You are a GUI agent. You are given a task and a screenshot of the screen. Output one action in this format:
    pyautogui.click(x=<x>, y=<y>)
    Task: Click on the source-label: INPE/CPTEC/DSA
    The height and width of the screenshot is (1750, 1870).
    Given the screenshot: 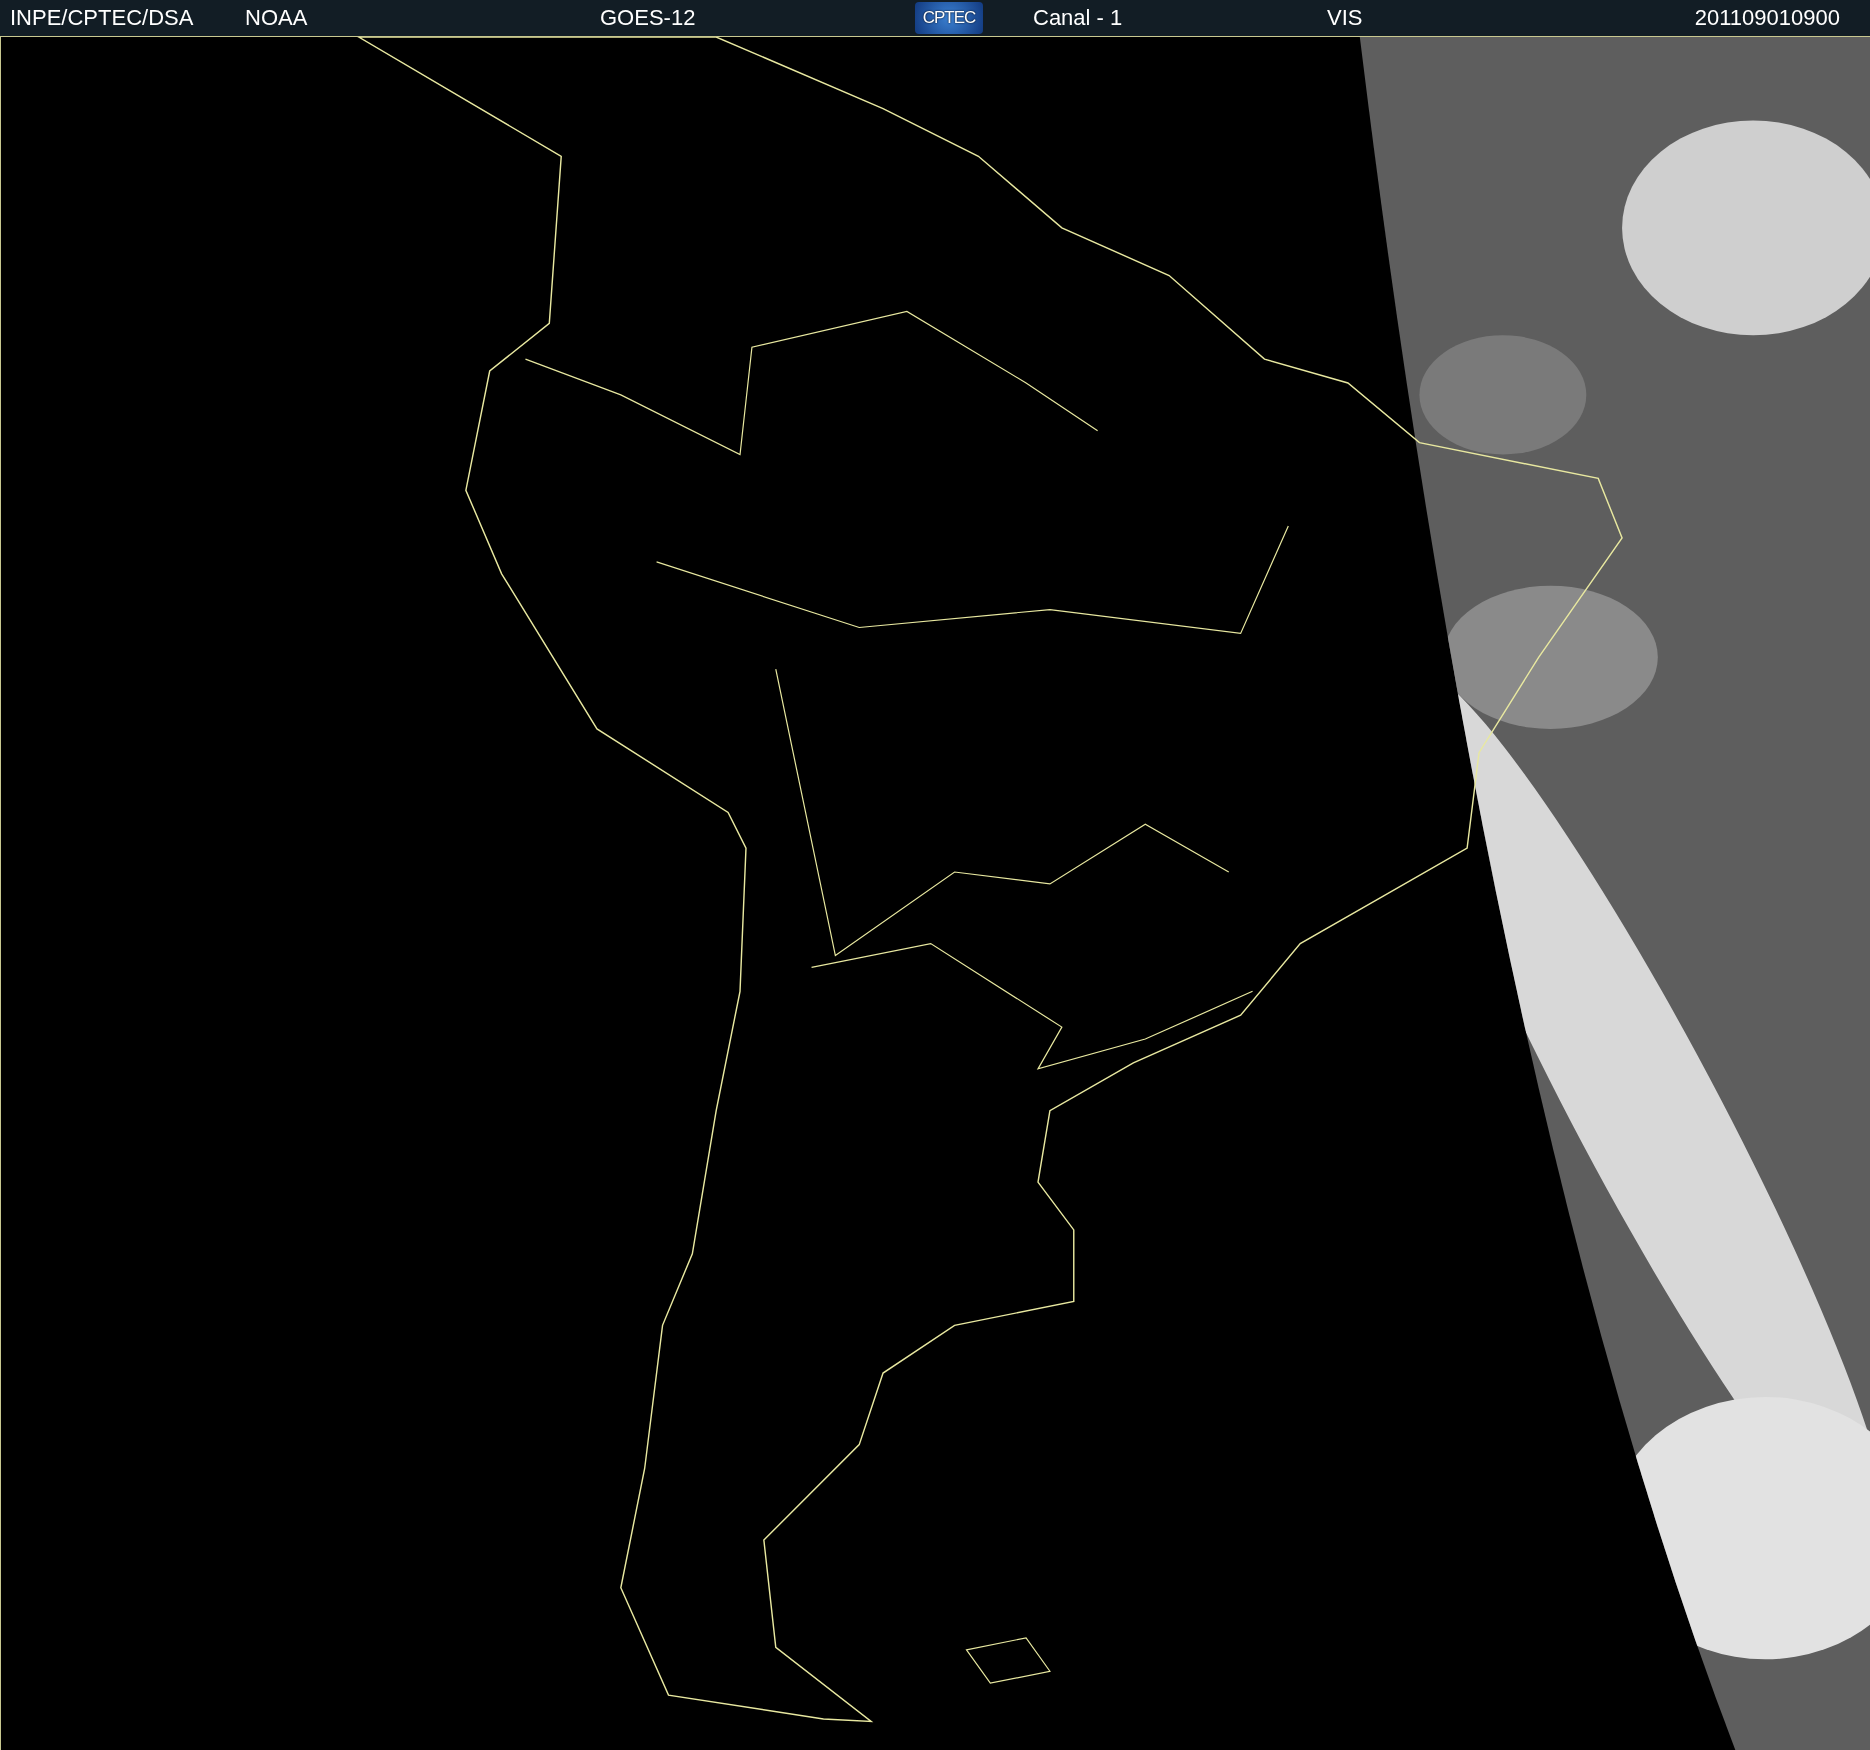 What is the action you would take?
    pyautogui.click(x=101, y=18)
    